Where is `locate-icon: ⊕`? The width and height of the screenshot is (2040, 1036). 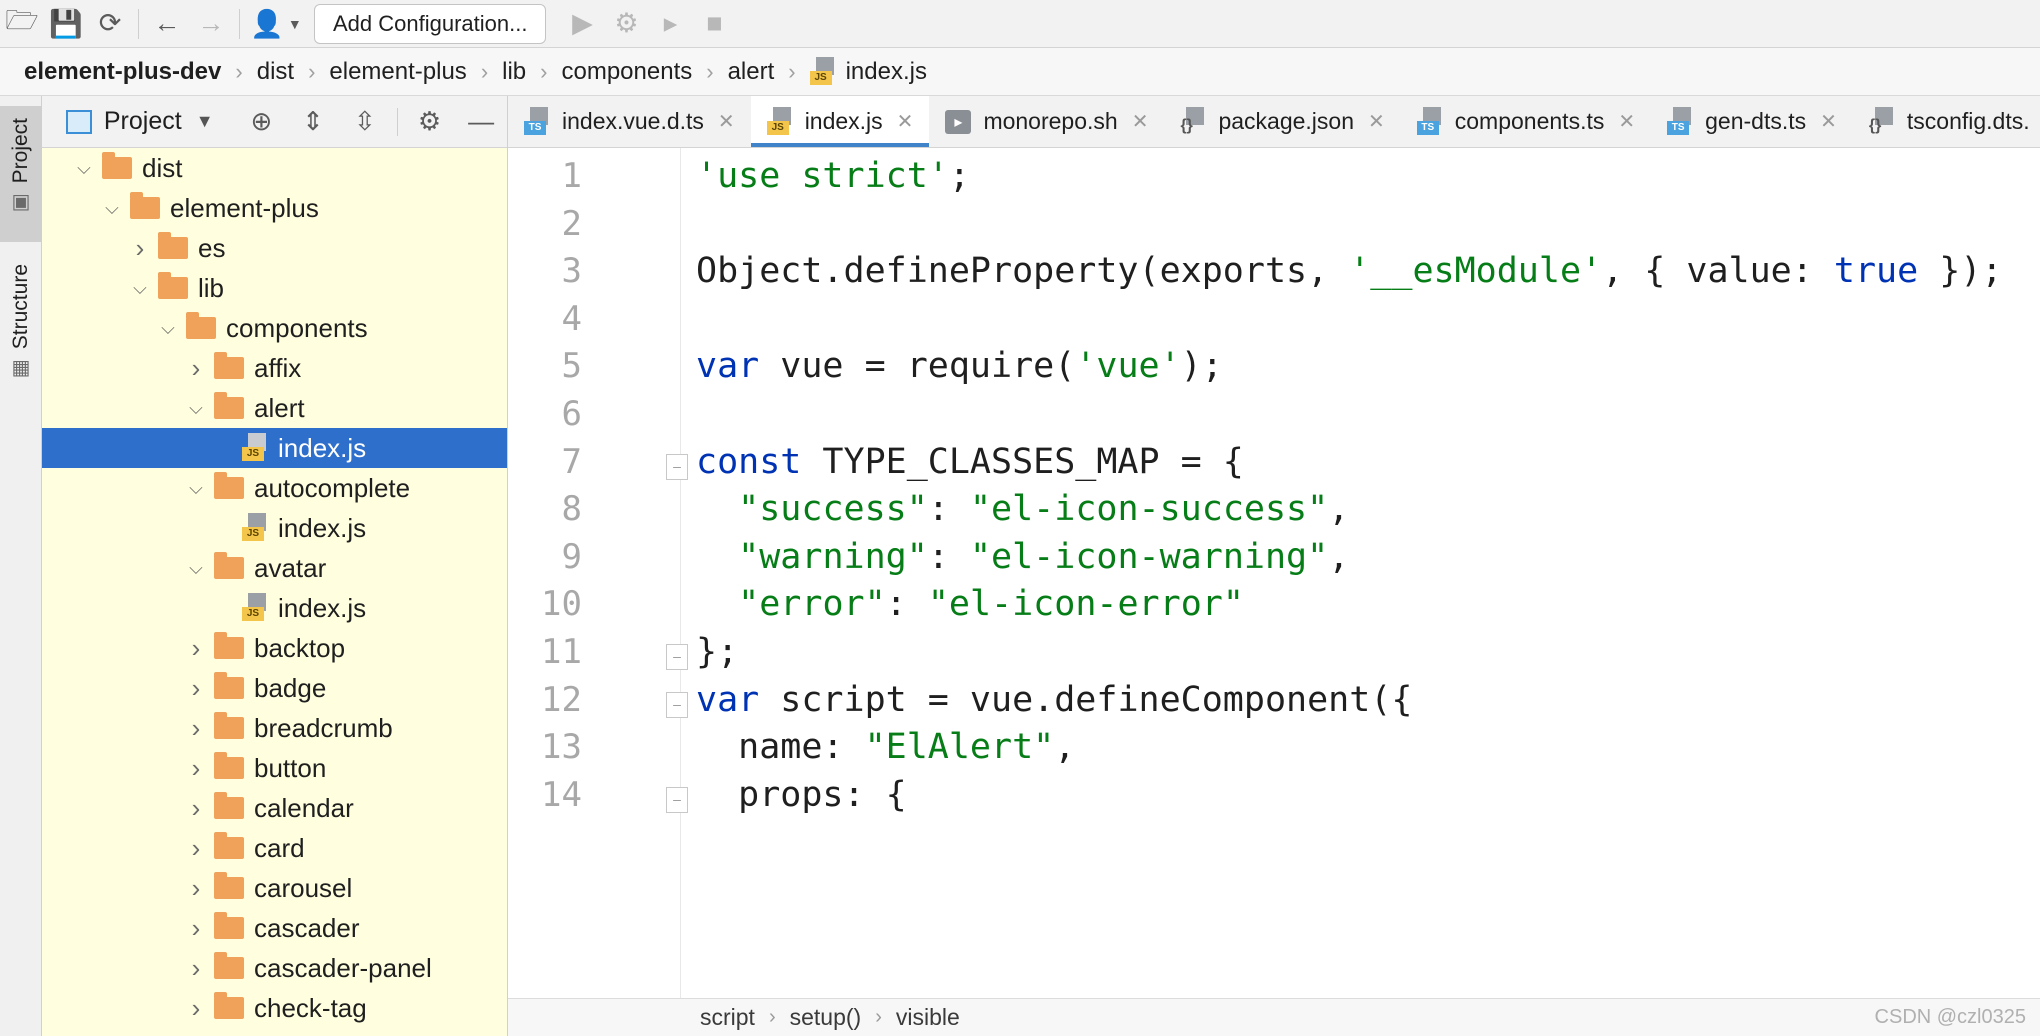 locate-icon: ⊕ is located at coordinates (262, 122).